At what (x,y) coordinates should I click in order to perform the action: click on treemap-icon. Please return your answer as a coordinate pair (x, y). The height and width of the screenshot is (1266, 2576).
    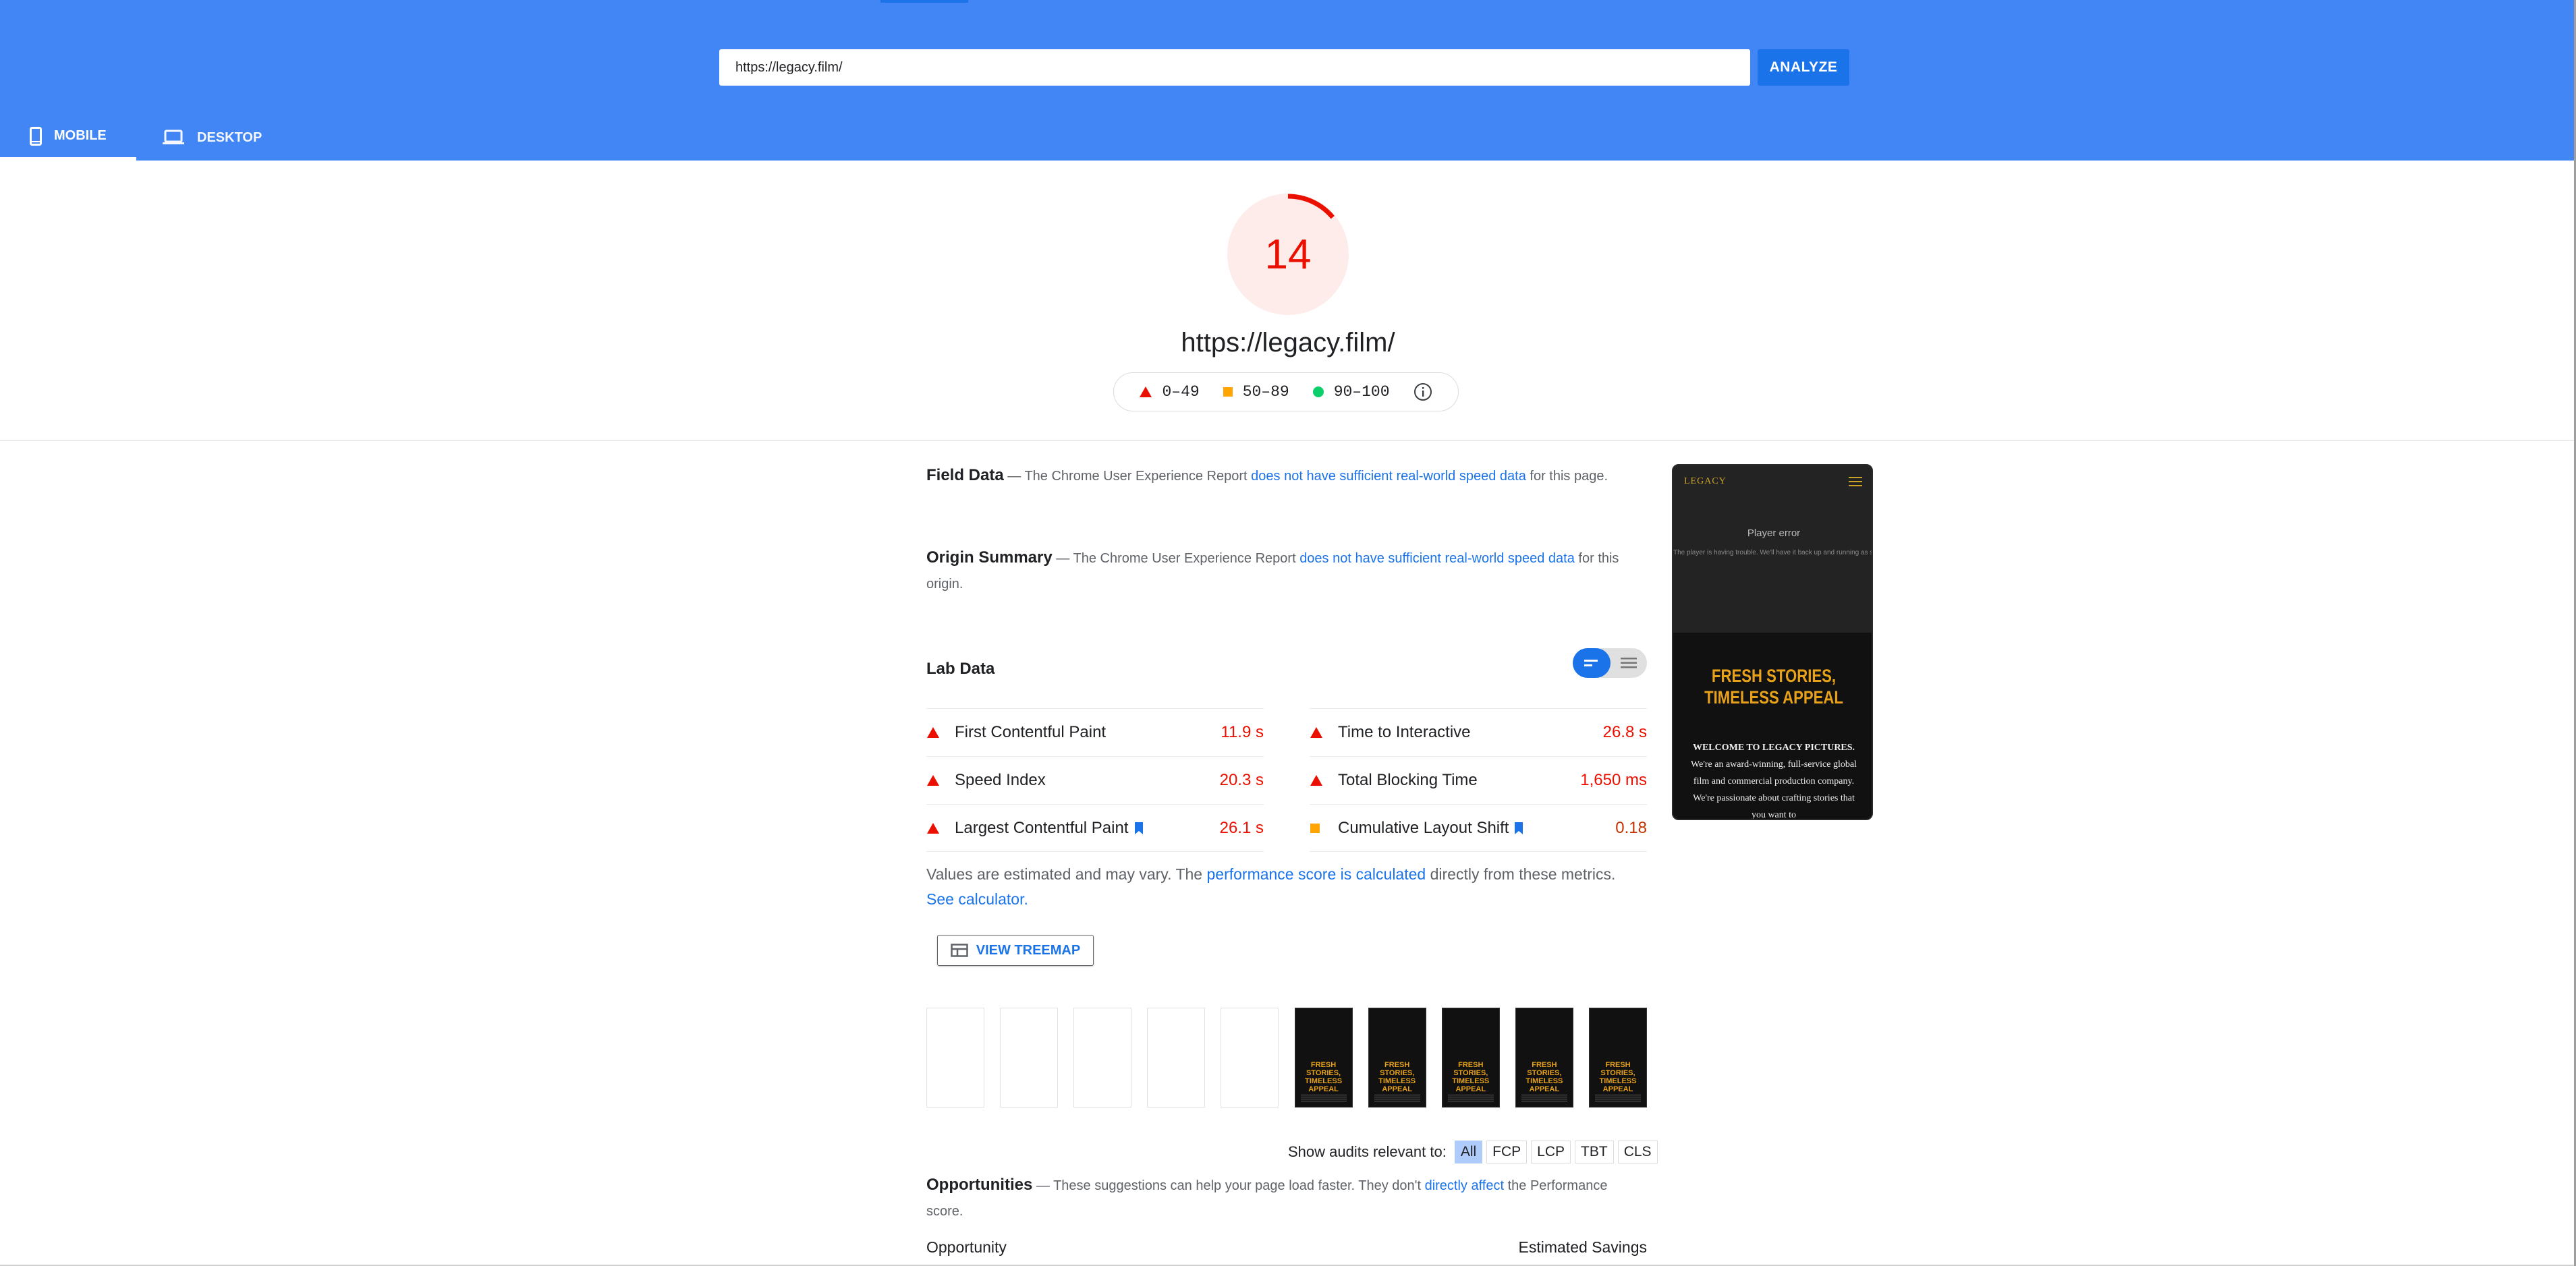
    Looking at the image, I should click on (959, 951).